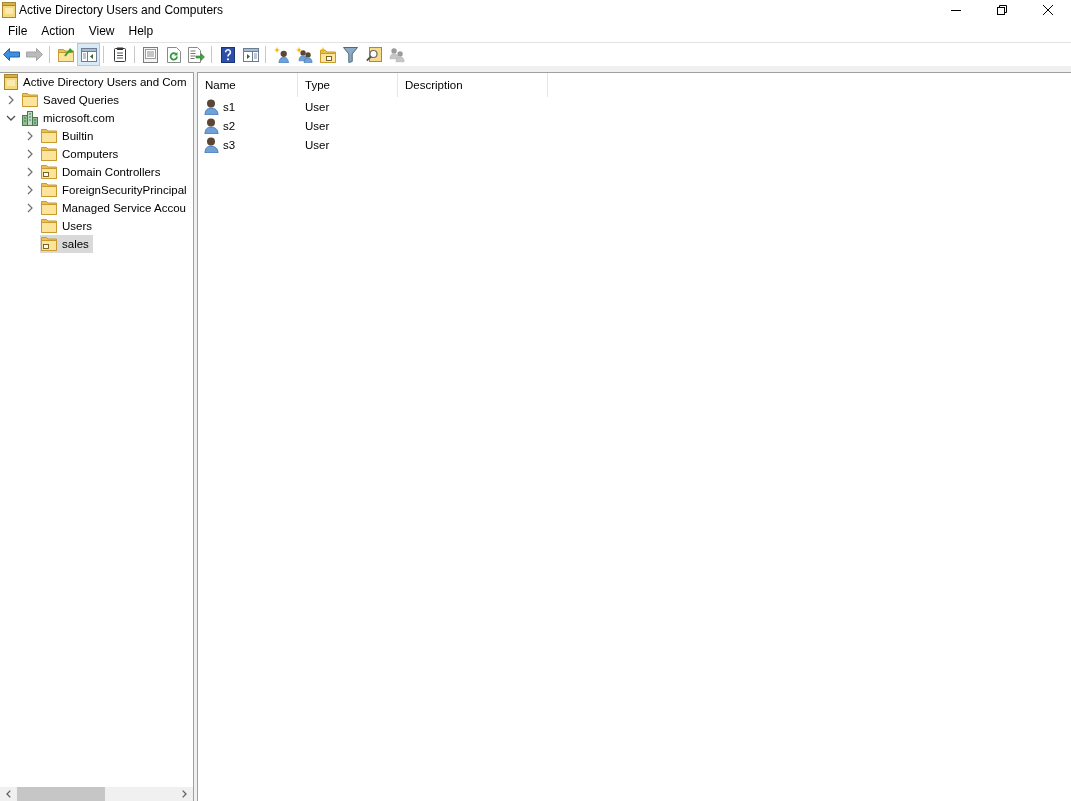  I want to click on menu-item: Action, so click(58, 31).